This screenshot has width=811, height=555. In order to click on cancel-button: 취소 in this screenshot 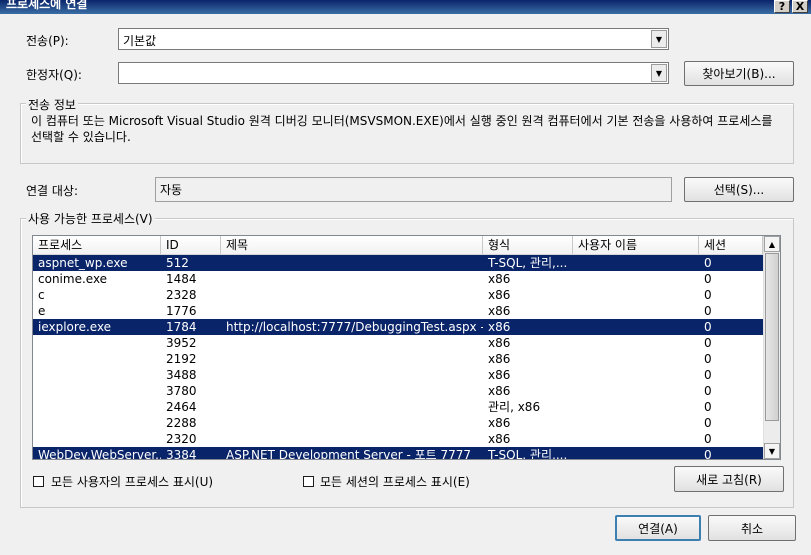, I will do `click(752, 528)`.